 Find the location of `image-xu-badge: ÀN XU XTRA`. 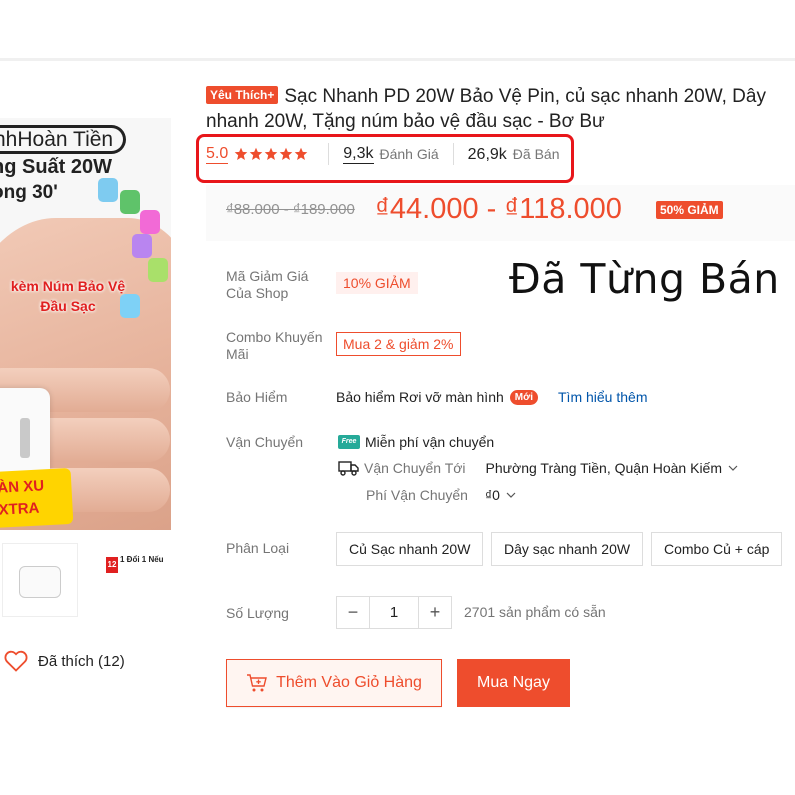

image-xu-badge: ÀN XU XTRA is located at coordinates (37, 498).